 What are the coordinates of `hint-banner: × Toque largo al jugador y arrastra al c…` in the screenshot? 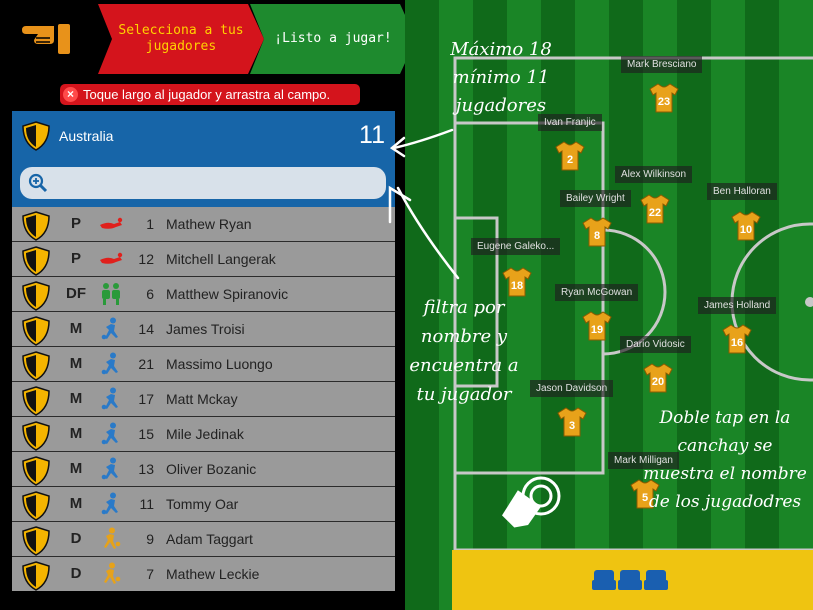 It's located at (210, 94).